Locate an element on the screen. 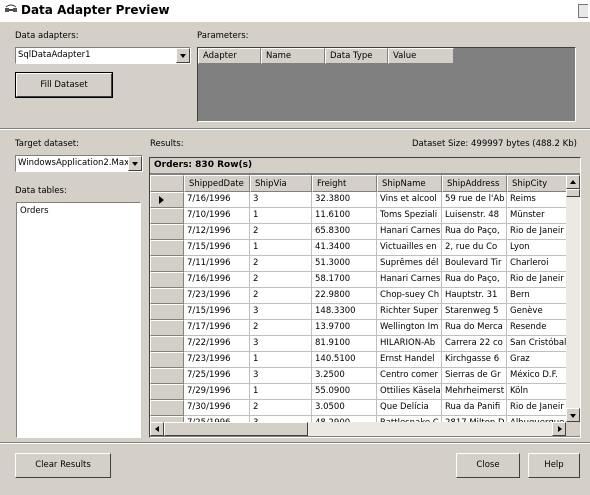  cell-freight: 55.0900 is located at coordinates (344, 392).